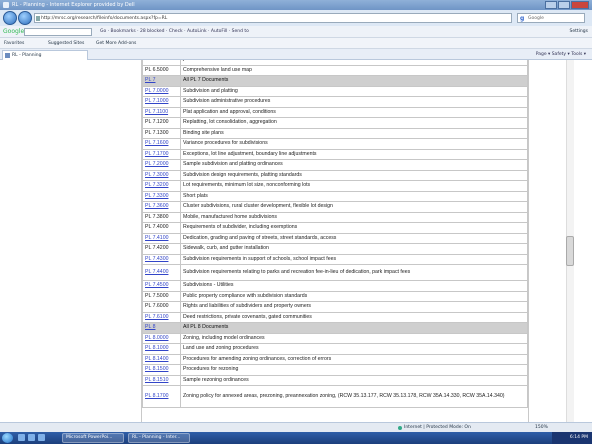 The width and height of the screenshot is (592, 444). What do you see at coordinates (7, 438) in the screenshot?
I see `start-button` at bounding box center [7, 438].